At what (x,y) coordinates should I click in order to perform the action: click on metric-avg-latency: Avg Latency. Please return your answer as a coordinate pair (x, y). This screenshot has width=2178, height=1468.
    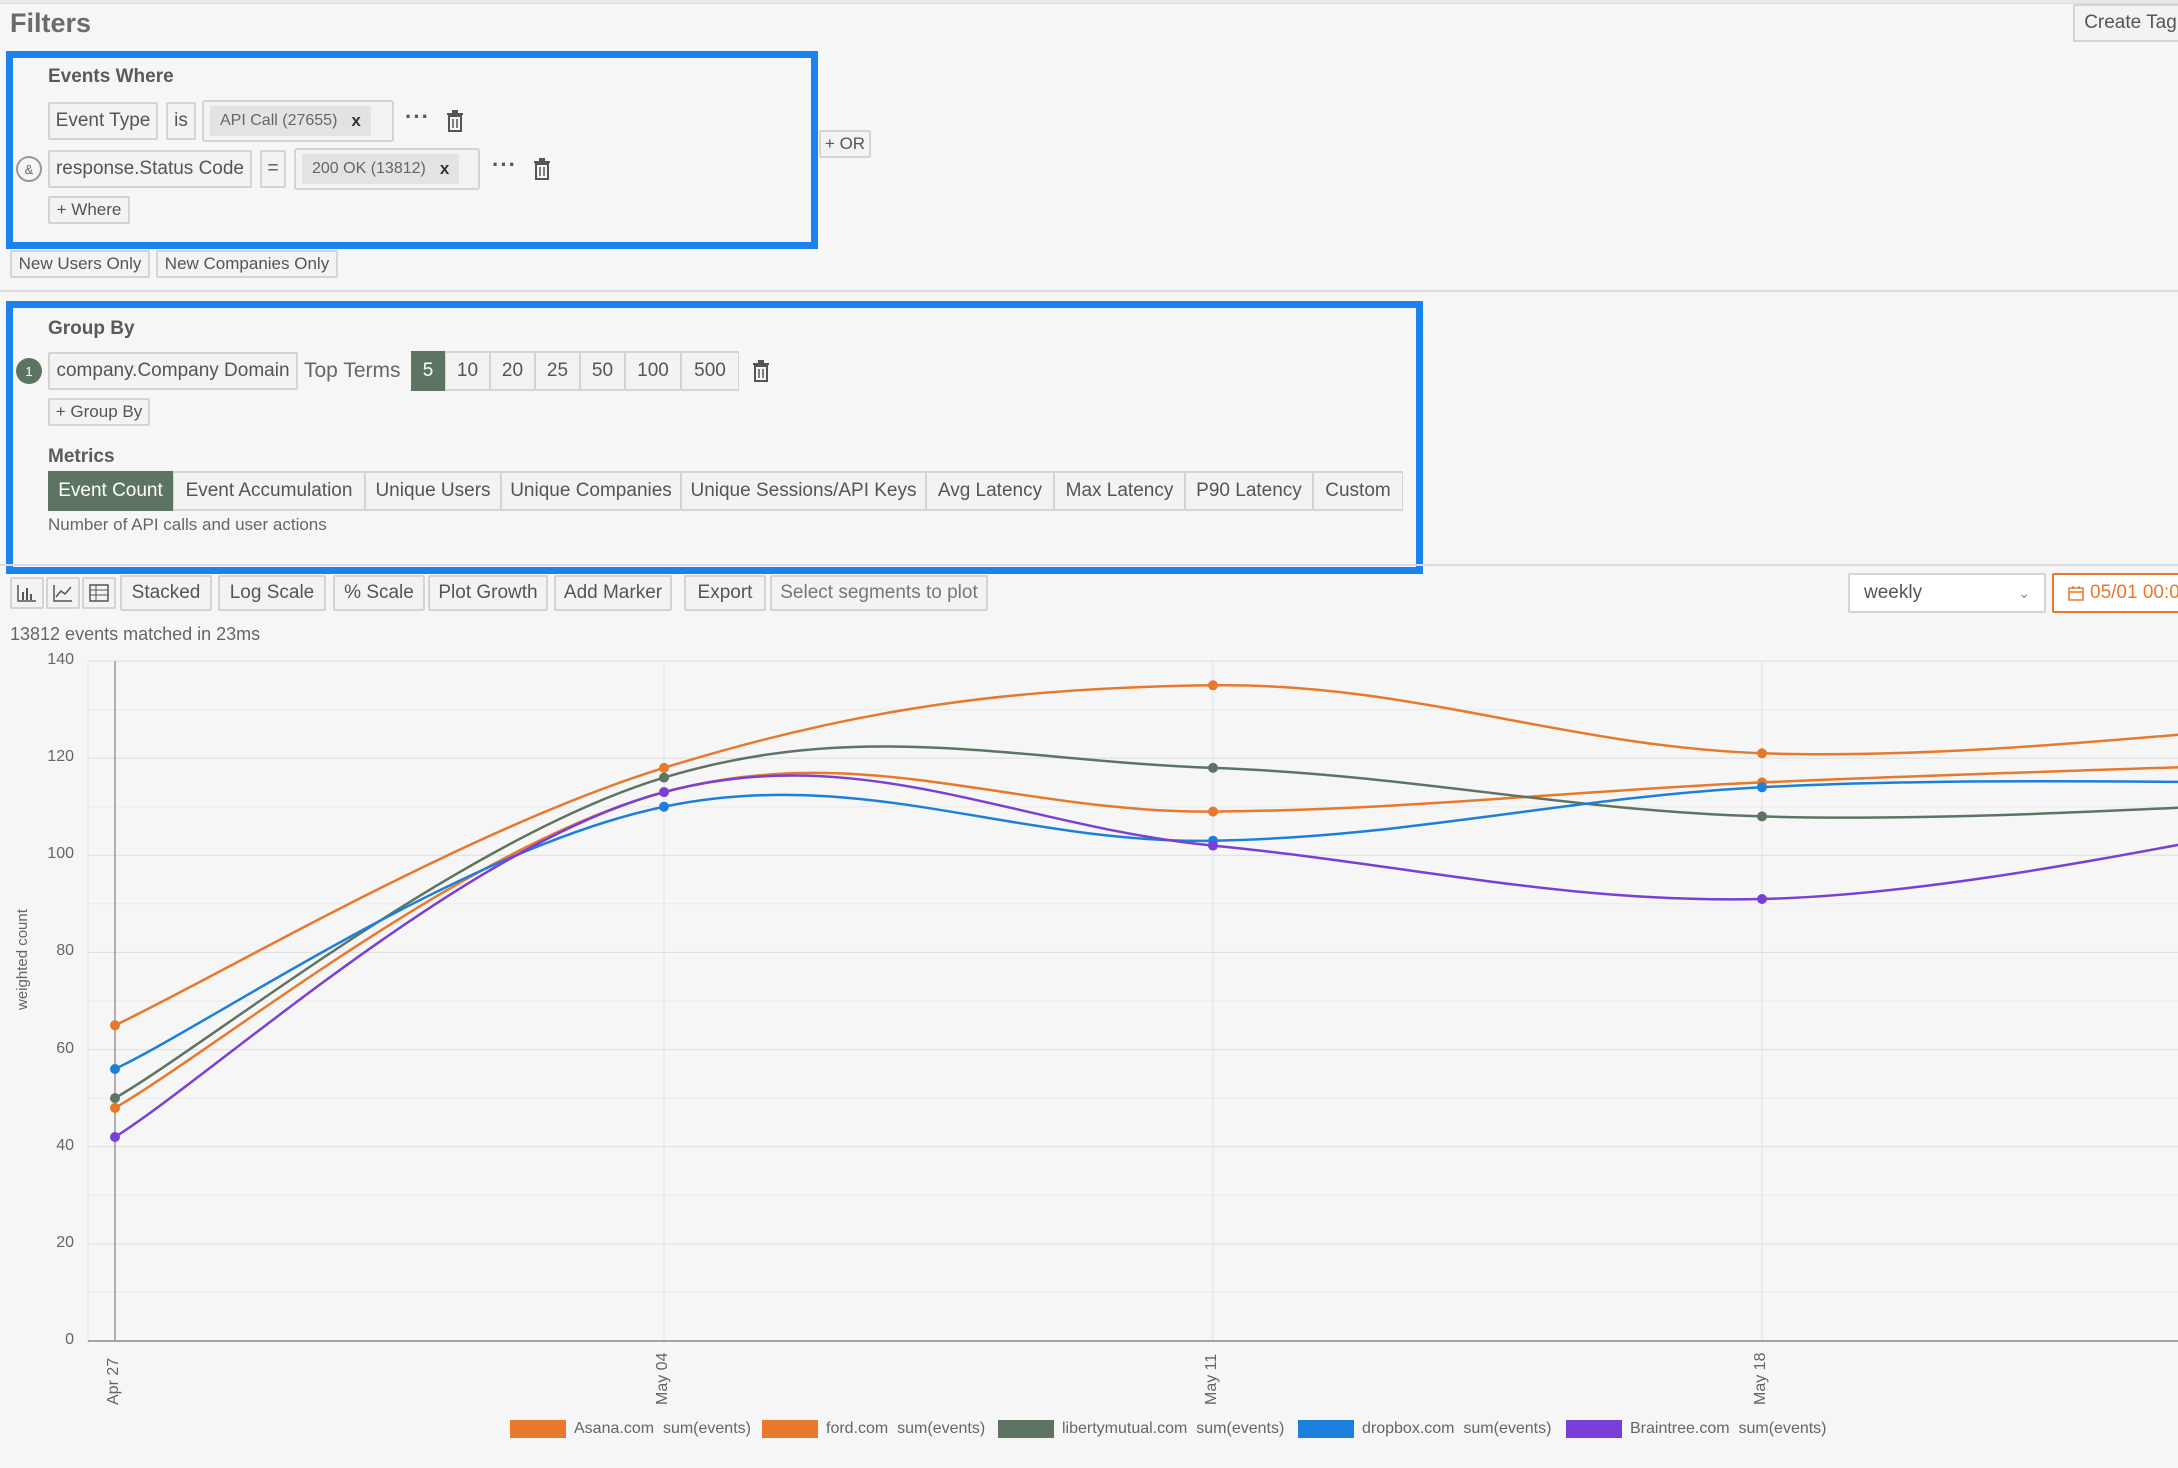
    Looking at the image, I should click on (990, 491).